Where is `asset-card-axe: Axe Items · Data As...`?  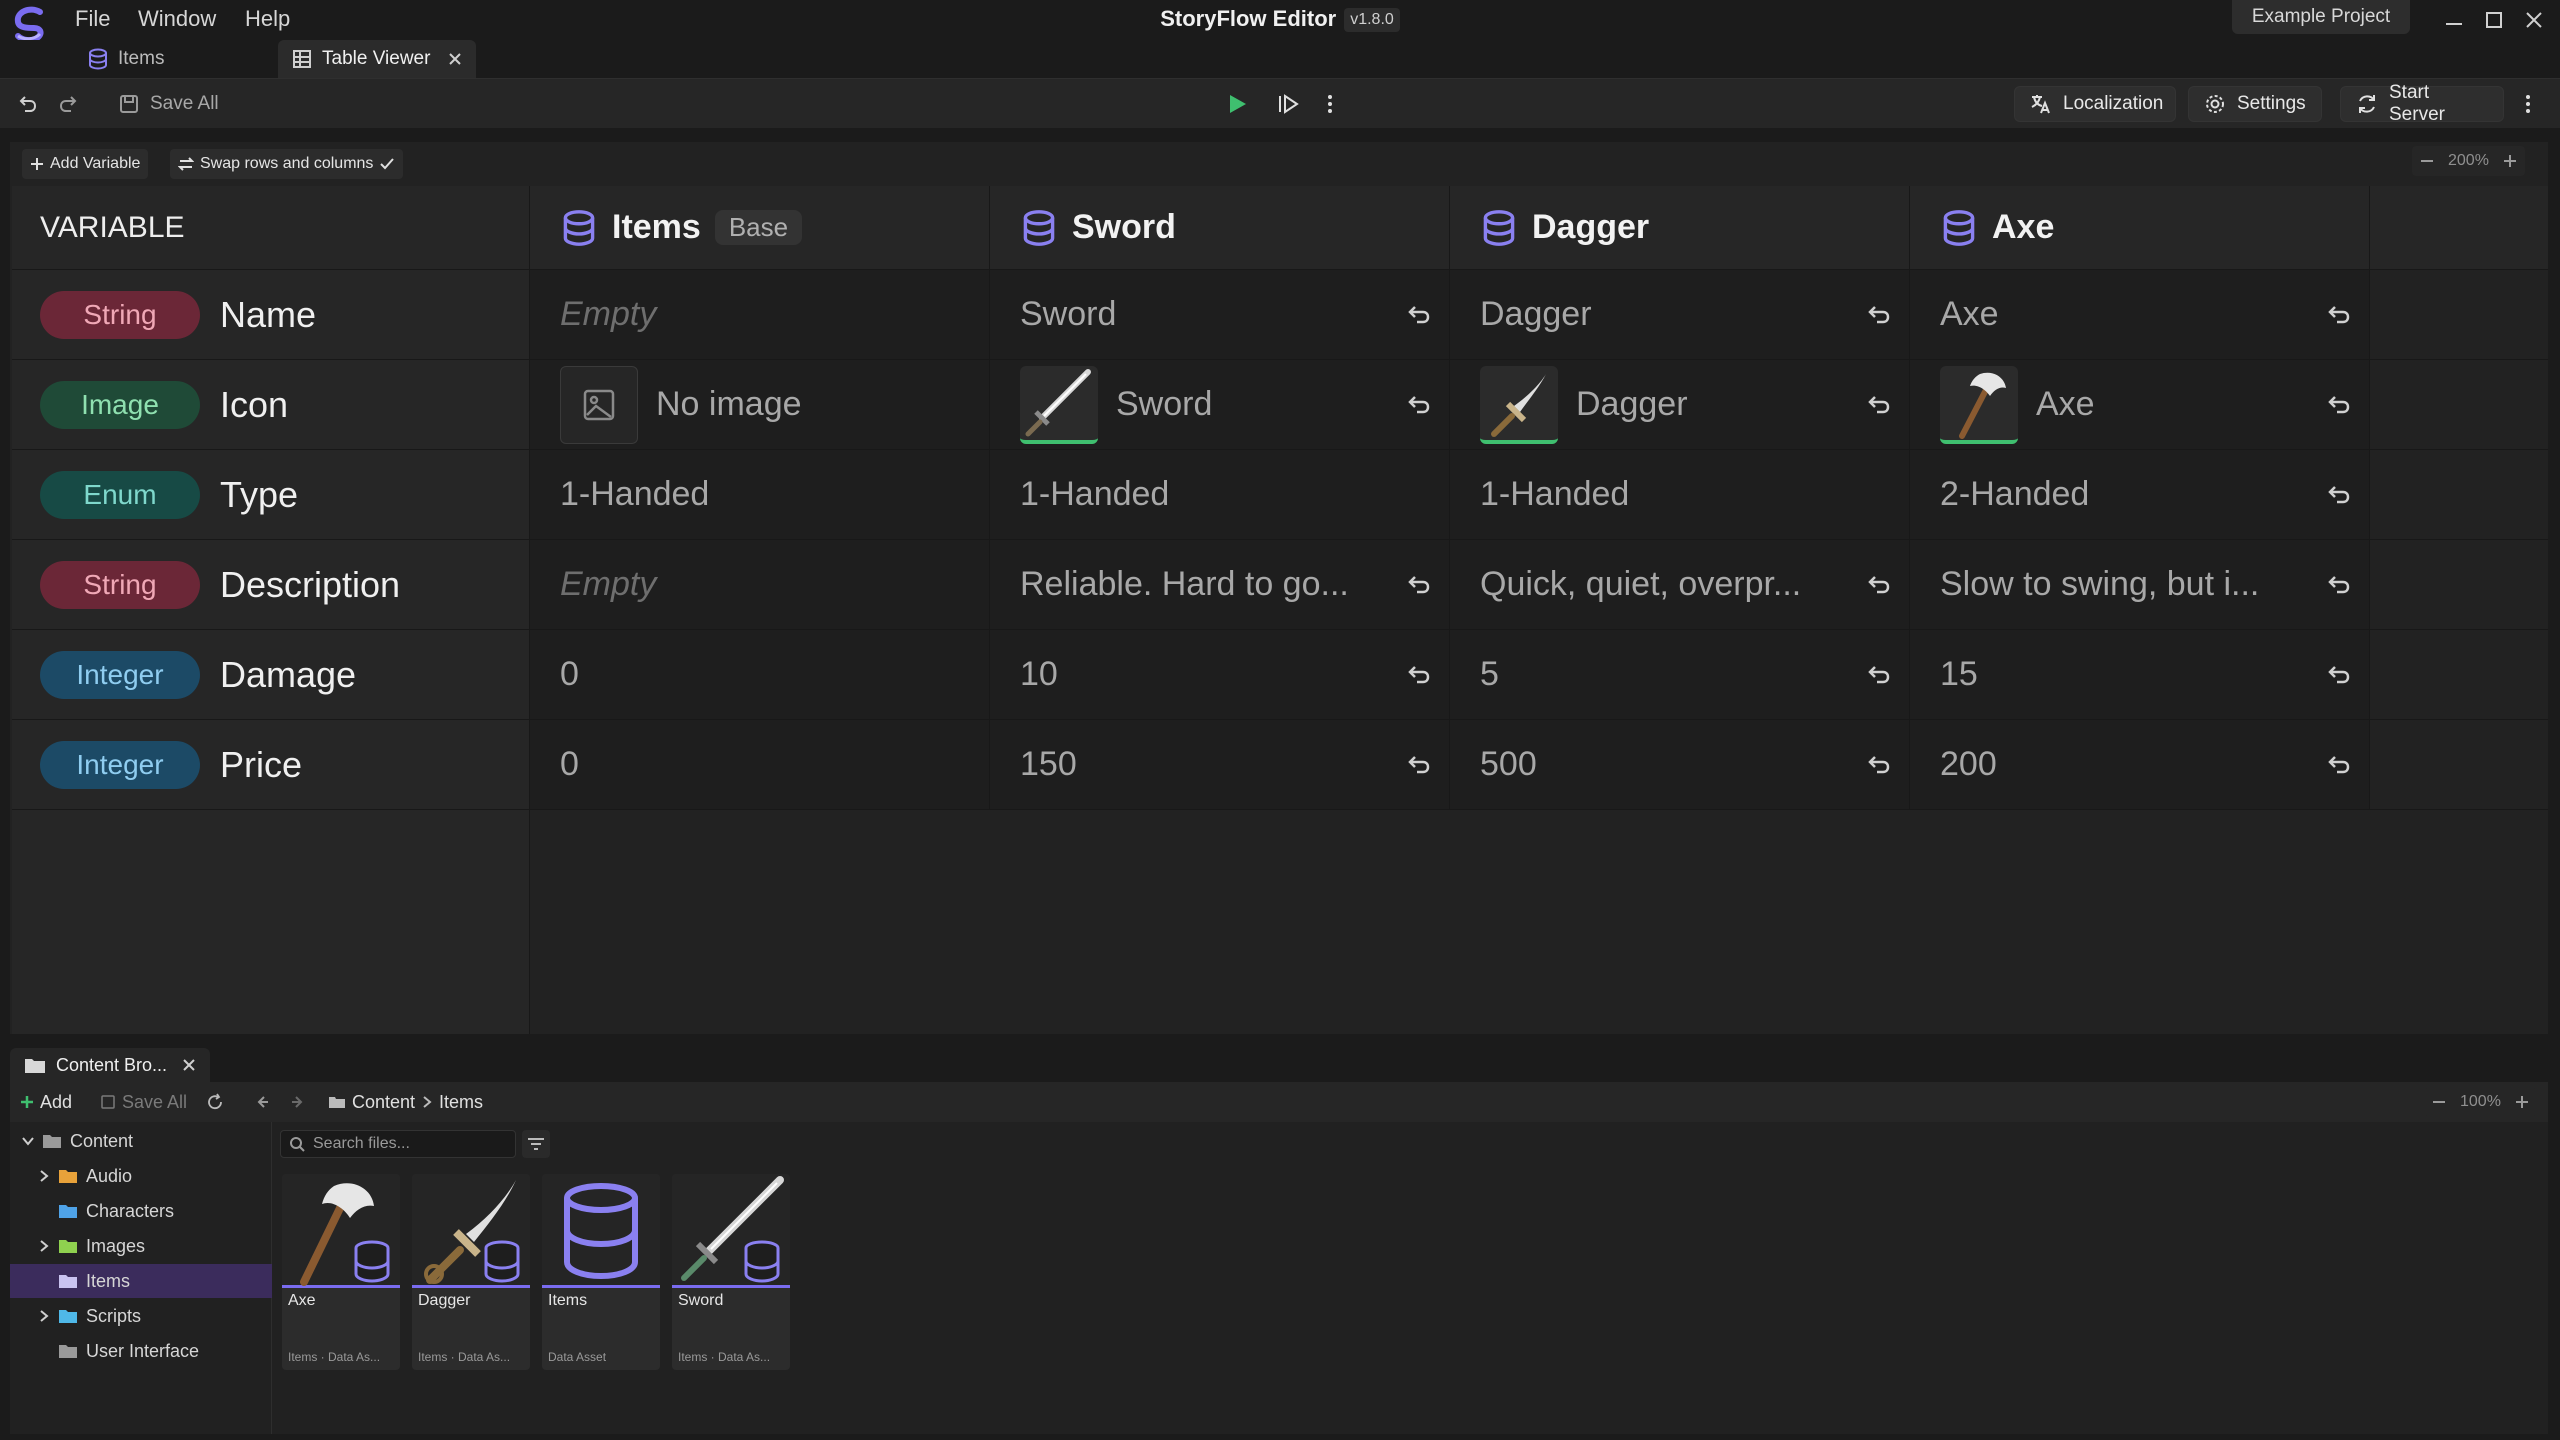
asset-card-axe: Axe Items · Data As... is located at coordinates (341, 1272).